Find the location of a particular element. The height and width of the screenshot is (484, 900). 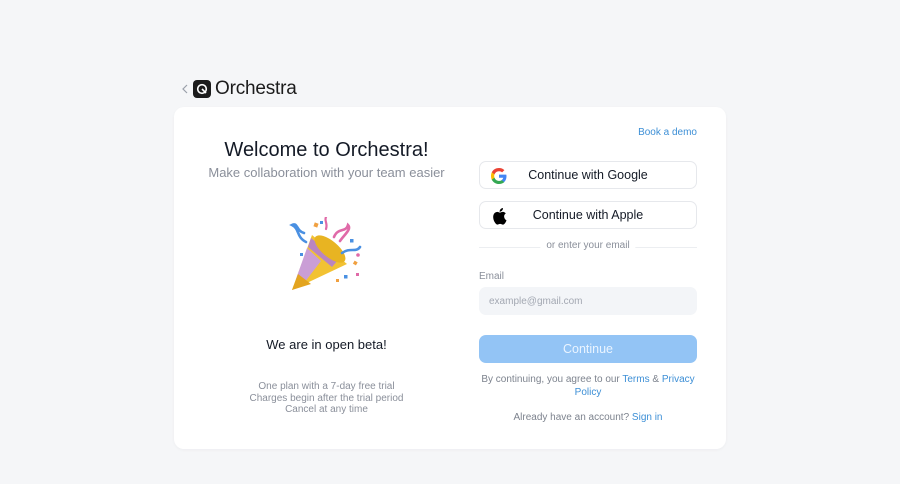

sign-in-link: Sign in is located at coordinates (647, 417).